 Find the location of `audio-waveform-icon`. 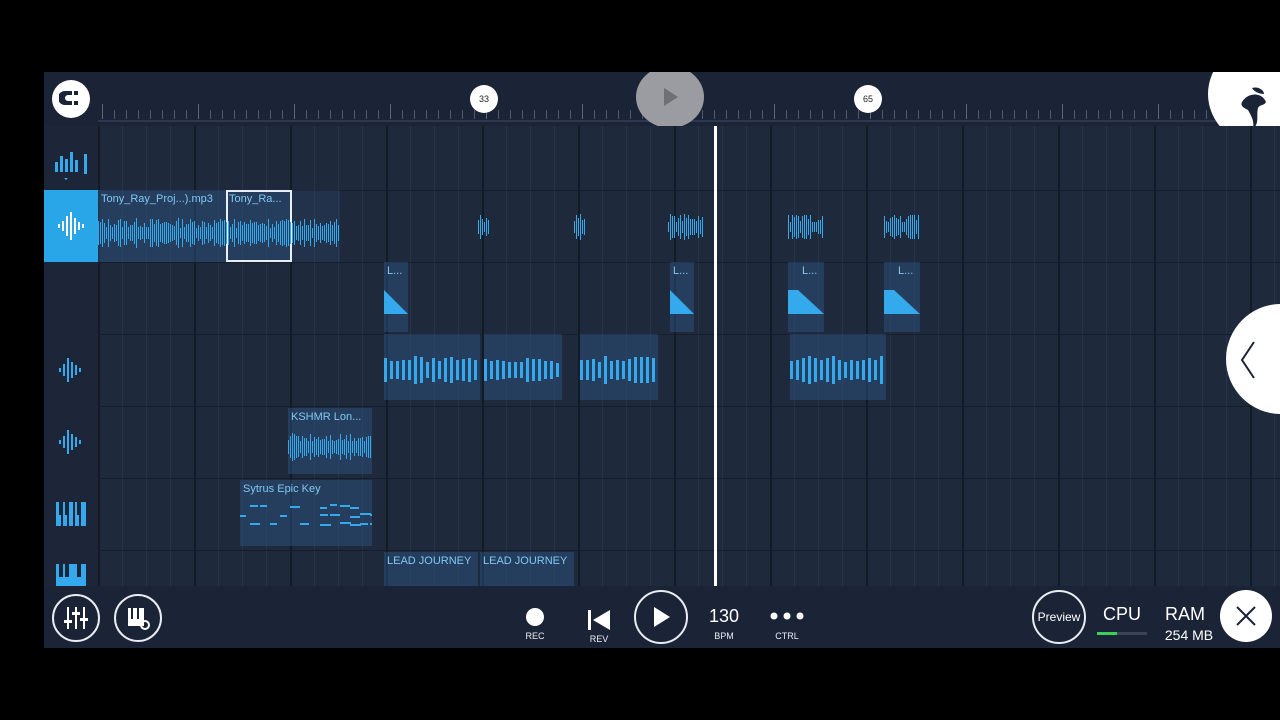

audio-waveform-icon is located at coordinates (71, 226).